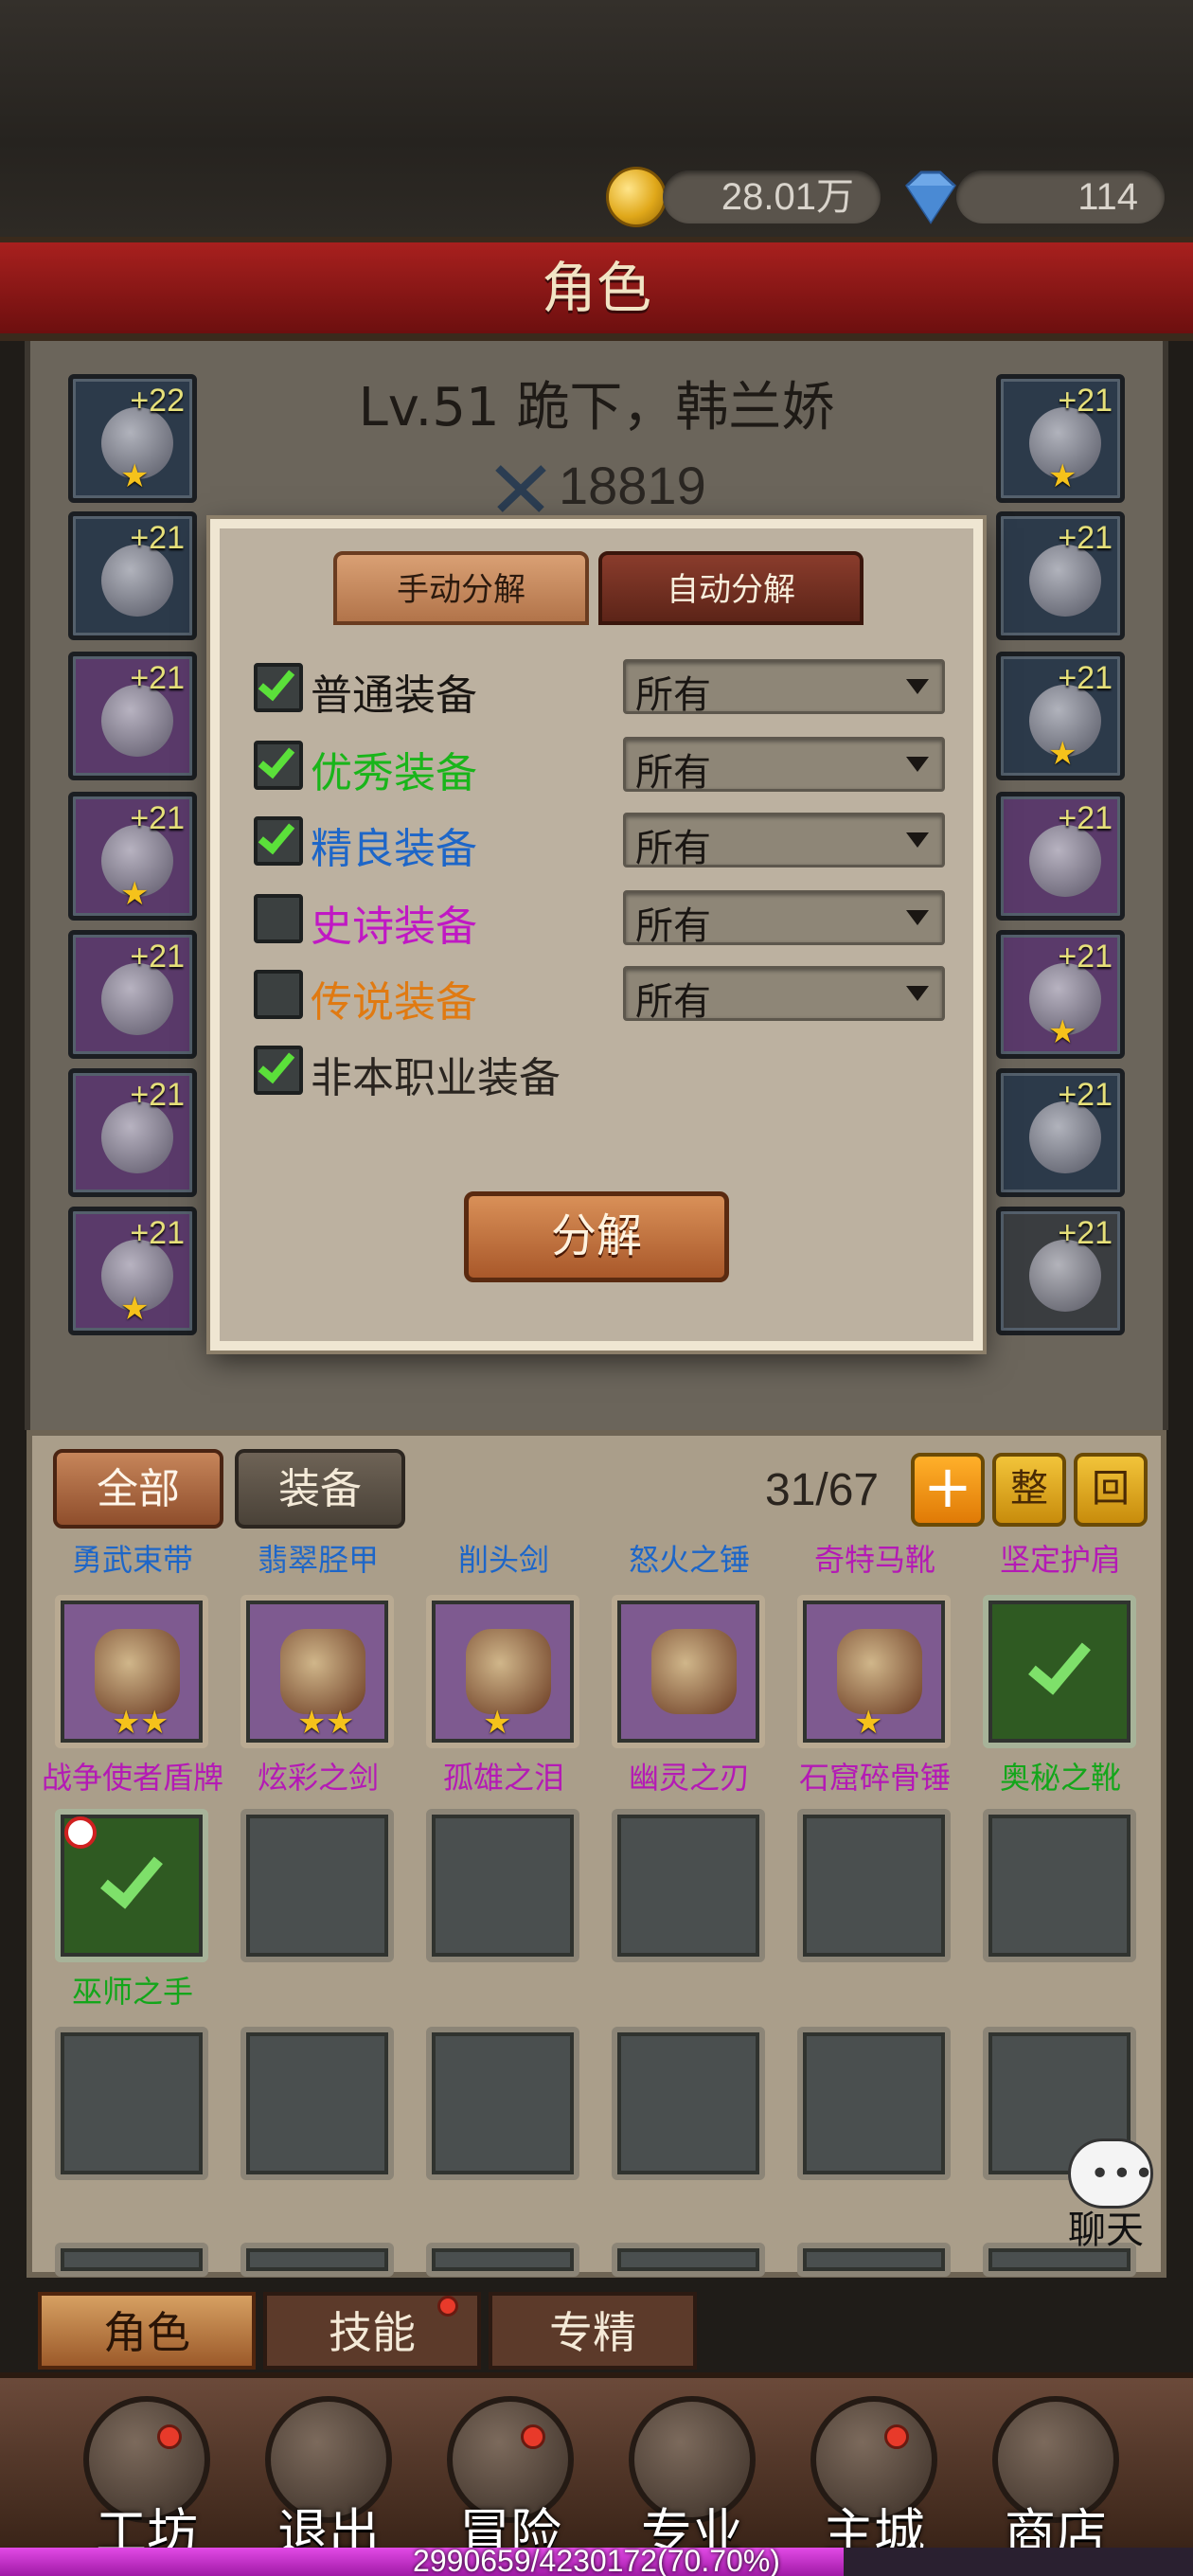  Describe the element at coordinates (1029, 1490) in the screenshot. I see `sort-button: 整` at that location.